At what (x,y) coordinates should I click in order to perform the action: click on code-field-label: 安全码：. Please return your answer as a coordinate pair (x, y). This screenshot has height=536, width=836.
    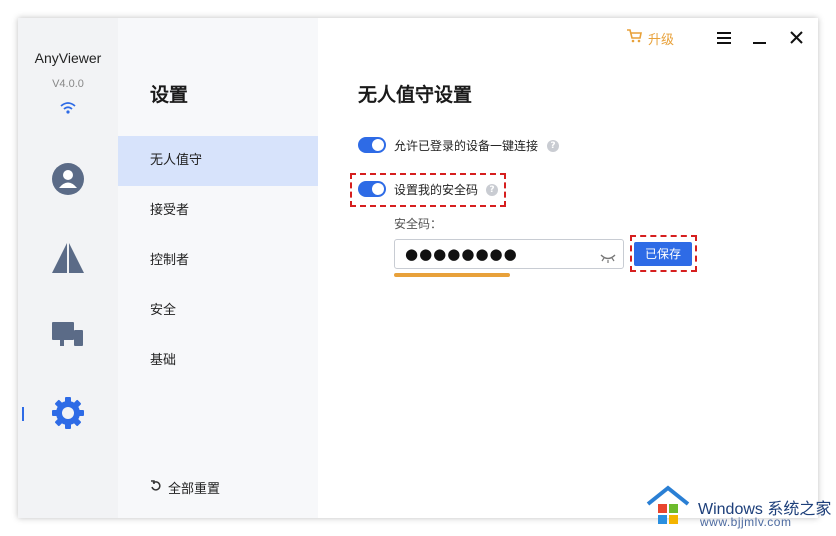
    Looking at the image, I should click on (418, 224).